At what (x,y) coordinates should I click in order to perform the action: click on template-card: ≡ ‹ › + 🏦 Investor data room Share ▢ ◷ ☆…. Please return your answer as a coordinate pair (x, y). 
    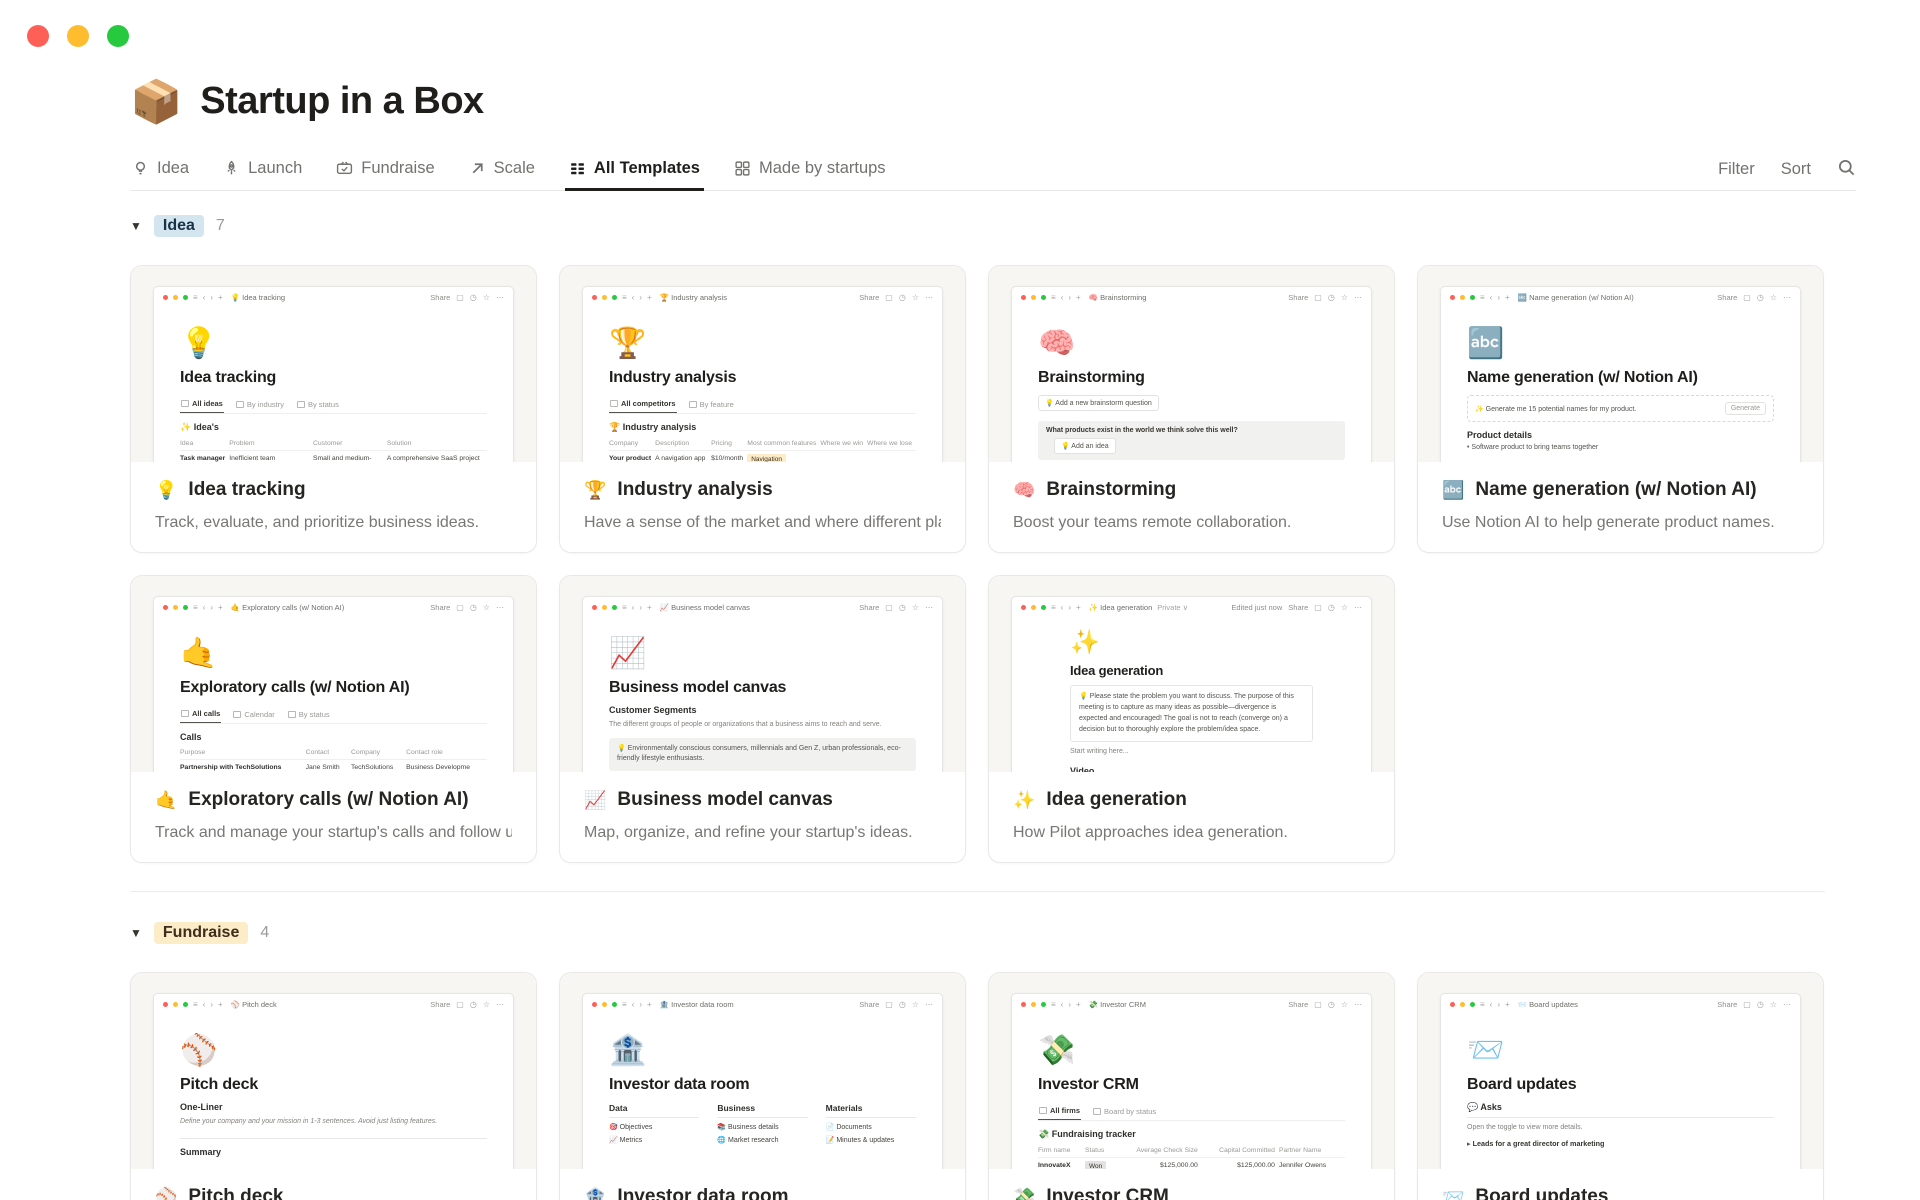
    Looking at the image, I should click on (762, 1086).